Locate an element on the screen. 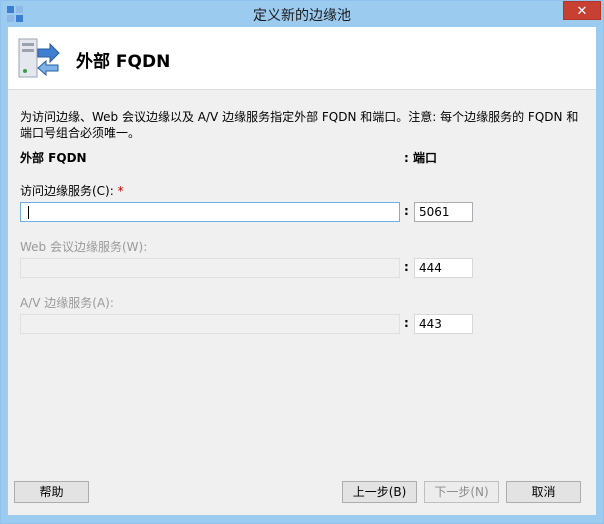 Image resolution: width=604 pixels, height=524 pixels. window-title: 定义新的边缘池 is located at coordinates (302, 16).